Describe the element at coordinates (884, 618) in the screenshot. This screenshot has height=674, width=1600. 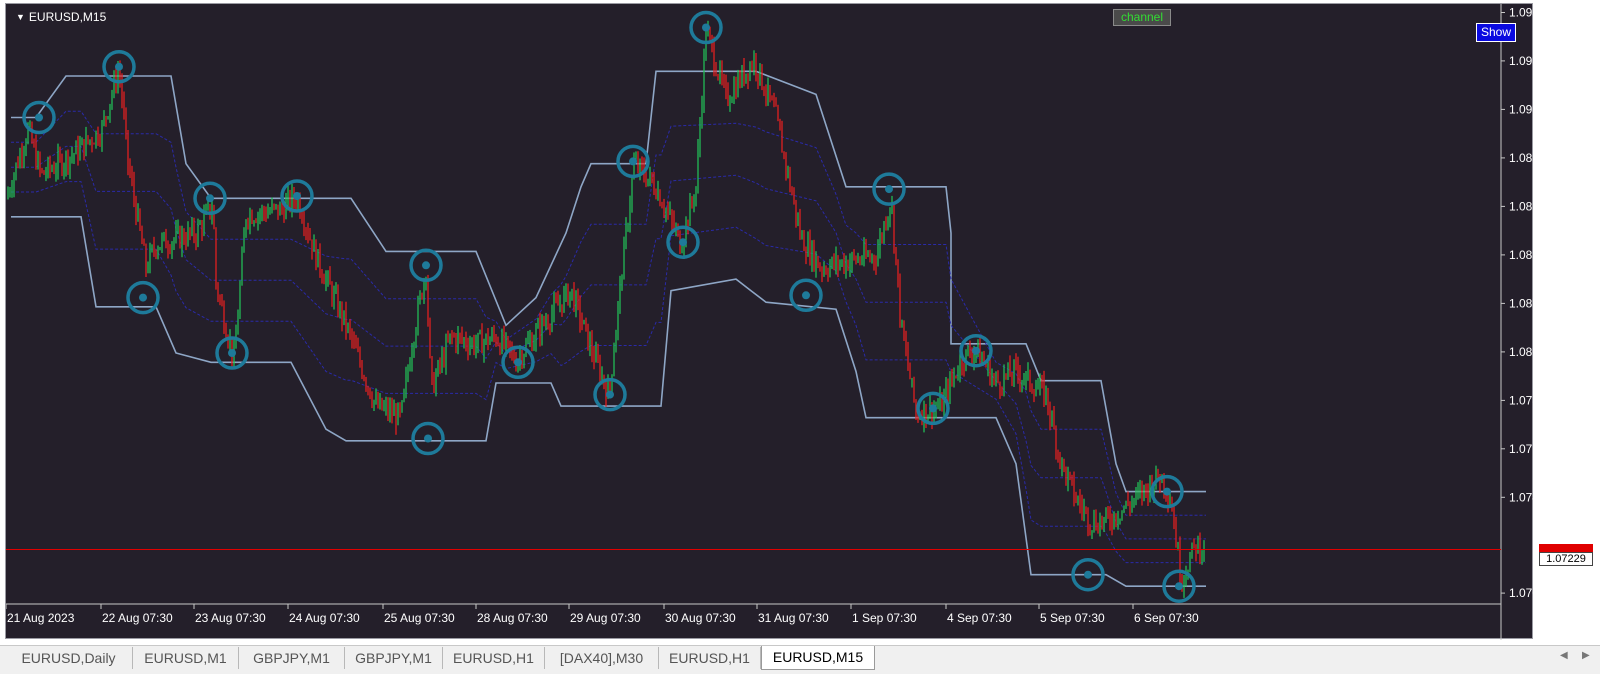
I see `time-tick-label: 1 Sep 07:30` at that location.